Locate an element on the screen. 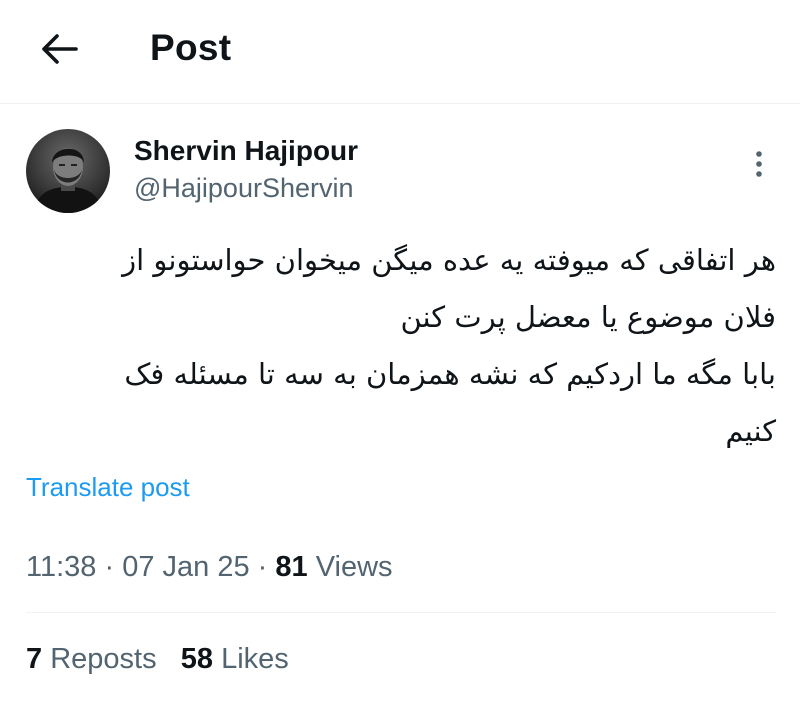 Image resolution: width=800 pixels, height=701 pixels. reposts-label: Reposts is located at coordinates (99, 659).